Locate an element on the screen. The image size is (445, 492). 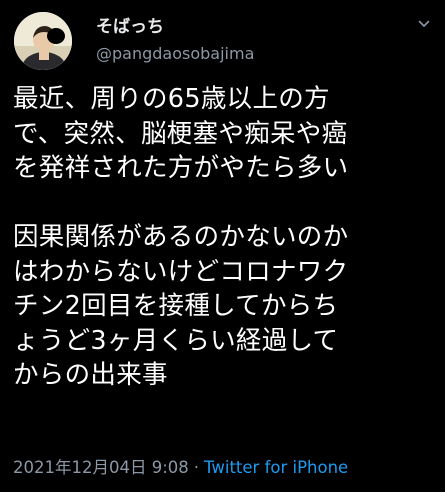
tweet-timestamp: 2021年12月04日 9:08 is located at coordinates (101, 467).